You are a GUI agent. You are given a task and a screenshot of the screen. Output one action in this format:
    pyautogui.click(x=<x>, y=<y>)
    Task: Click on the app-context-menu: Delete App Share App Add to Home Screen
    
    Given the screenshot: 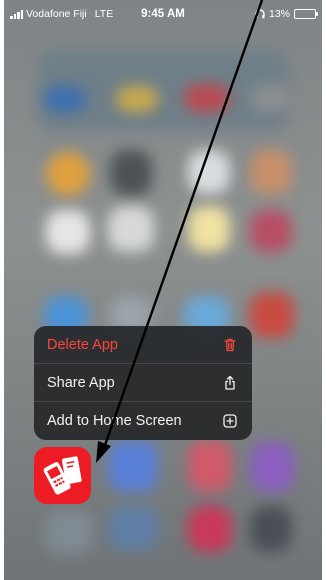 What is the action you would take?
    pyautogui.click(x=143, y=383)
    